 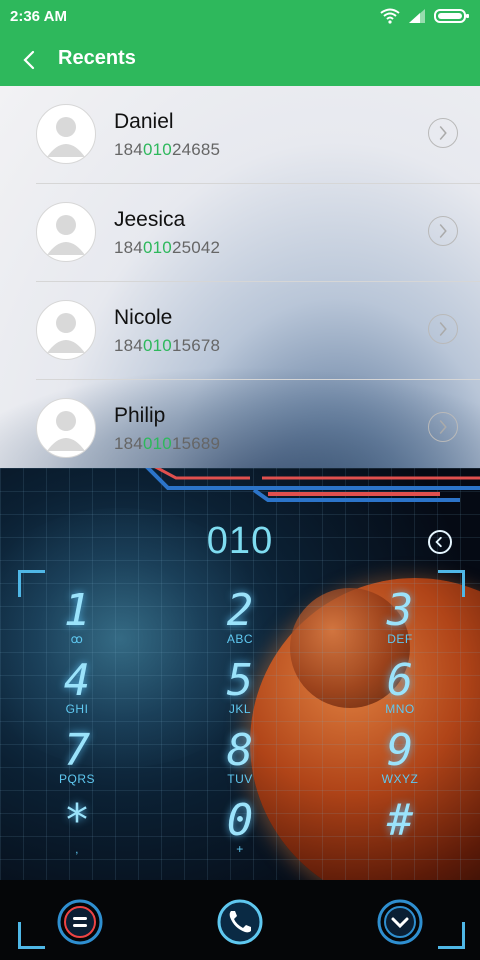 I want to click on voicemail-icon: ꝏ, so click(x=77, y=639).